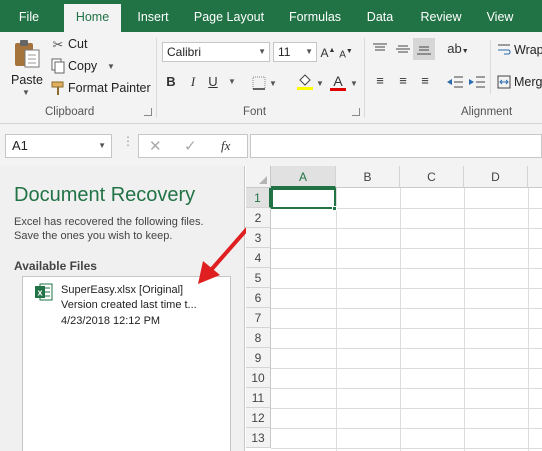  I want to click on formula-buttons: ✕ ✓ fx, so click(193, 146).